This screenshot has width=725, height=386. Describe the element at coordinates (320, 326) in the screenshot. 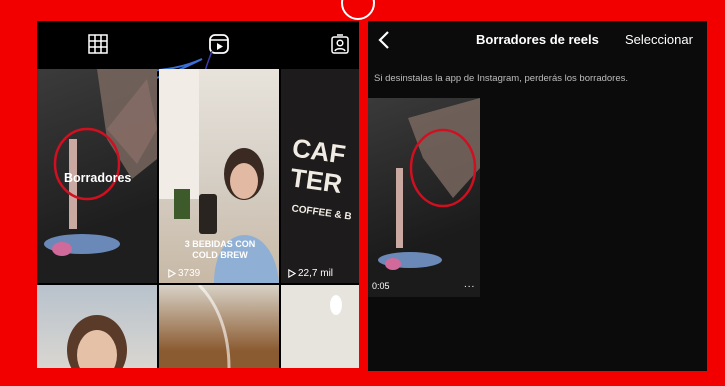

I see `grid-item-light` at that location.